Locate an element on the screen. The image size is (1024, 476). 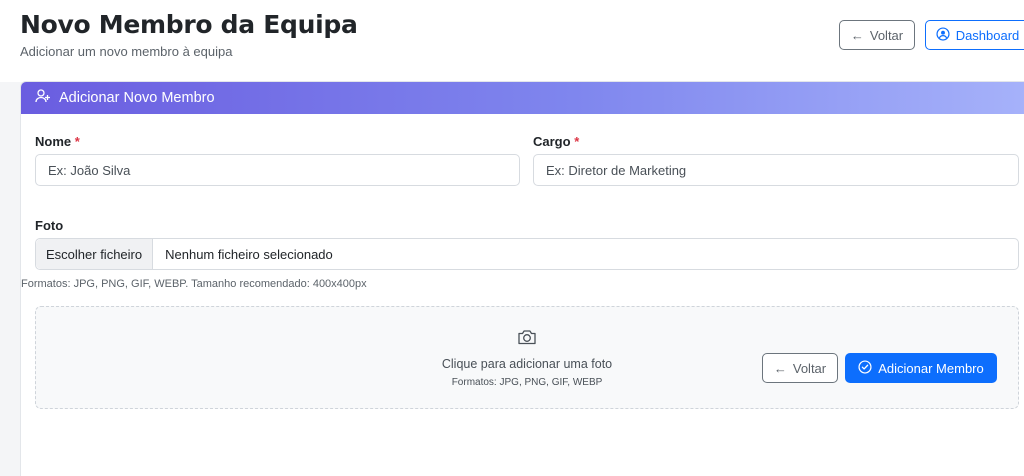
role-input: Ex: Diretor de Marketing is located at coordinates (776, 170).